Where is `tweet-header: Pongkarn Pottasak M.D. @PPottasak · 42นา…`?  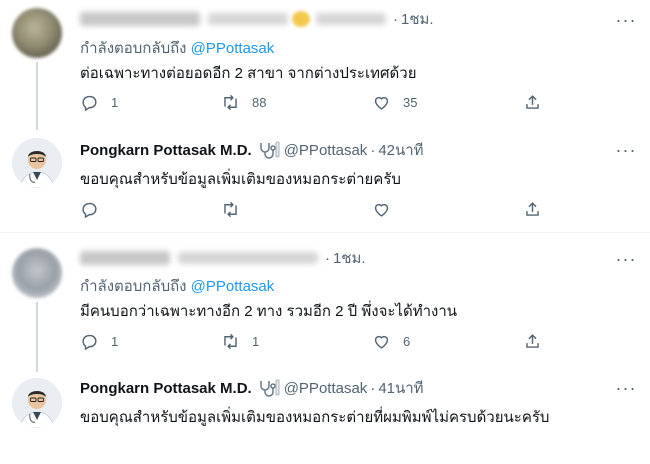 tweet-header: Pongkarn Pottasak M.D. @PPottasak · 42นา… is located at coordinates (252, 150).